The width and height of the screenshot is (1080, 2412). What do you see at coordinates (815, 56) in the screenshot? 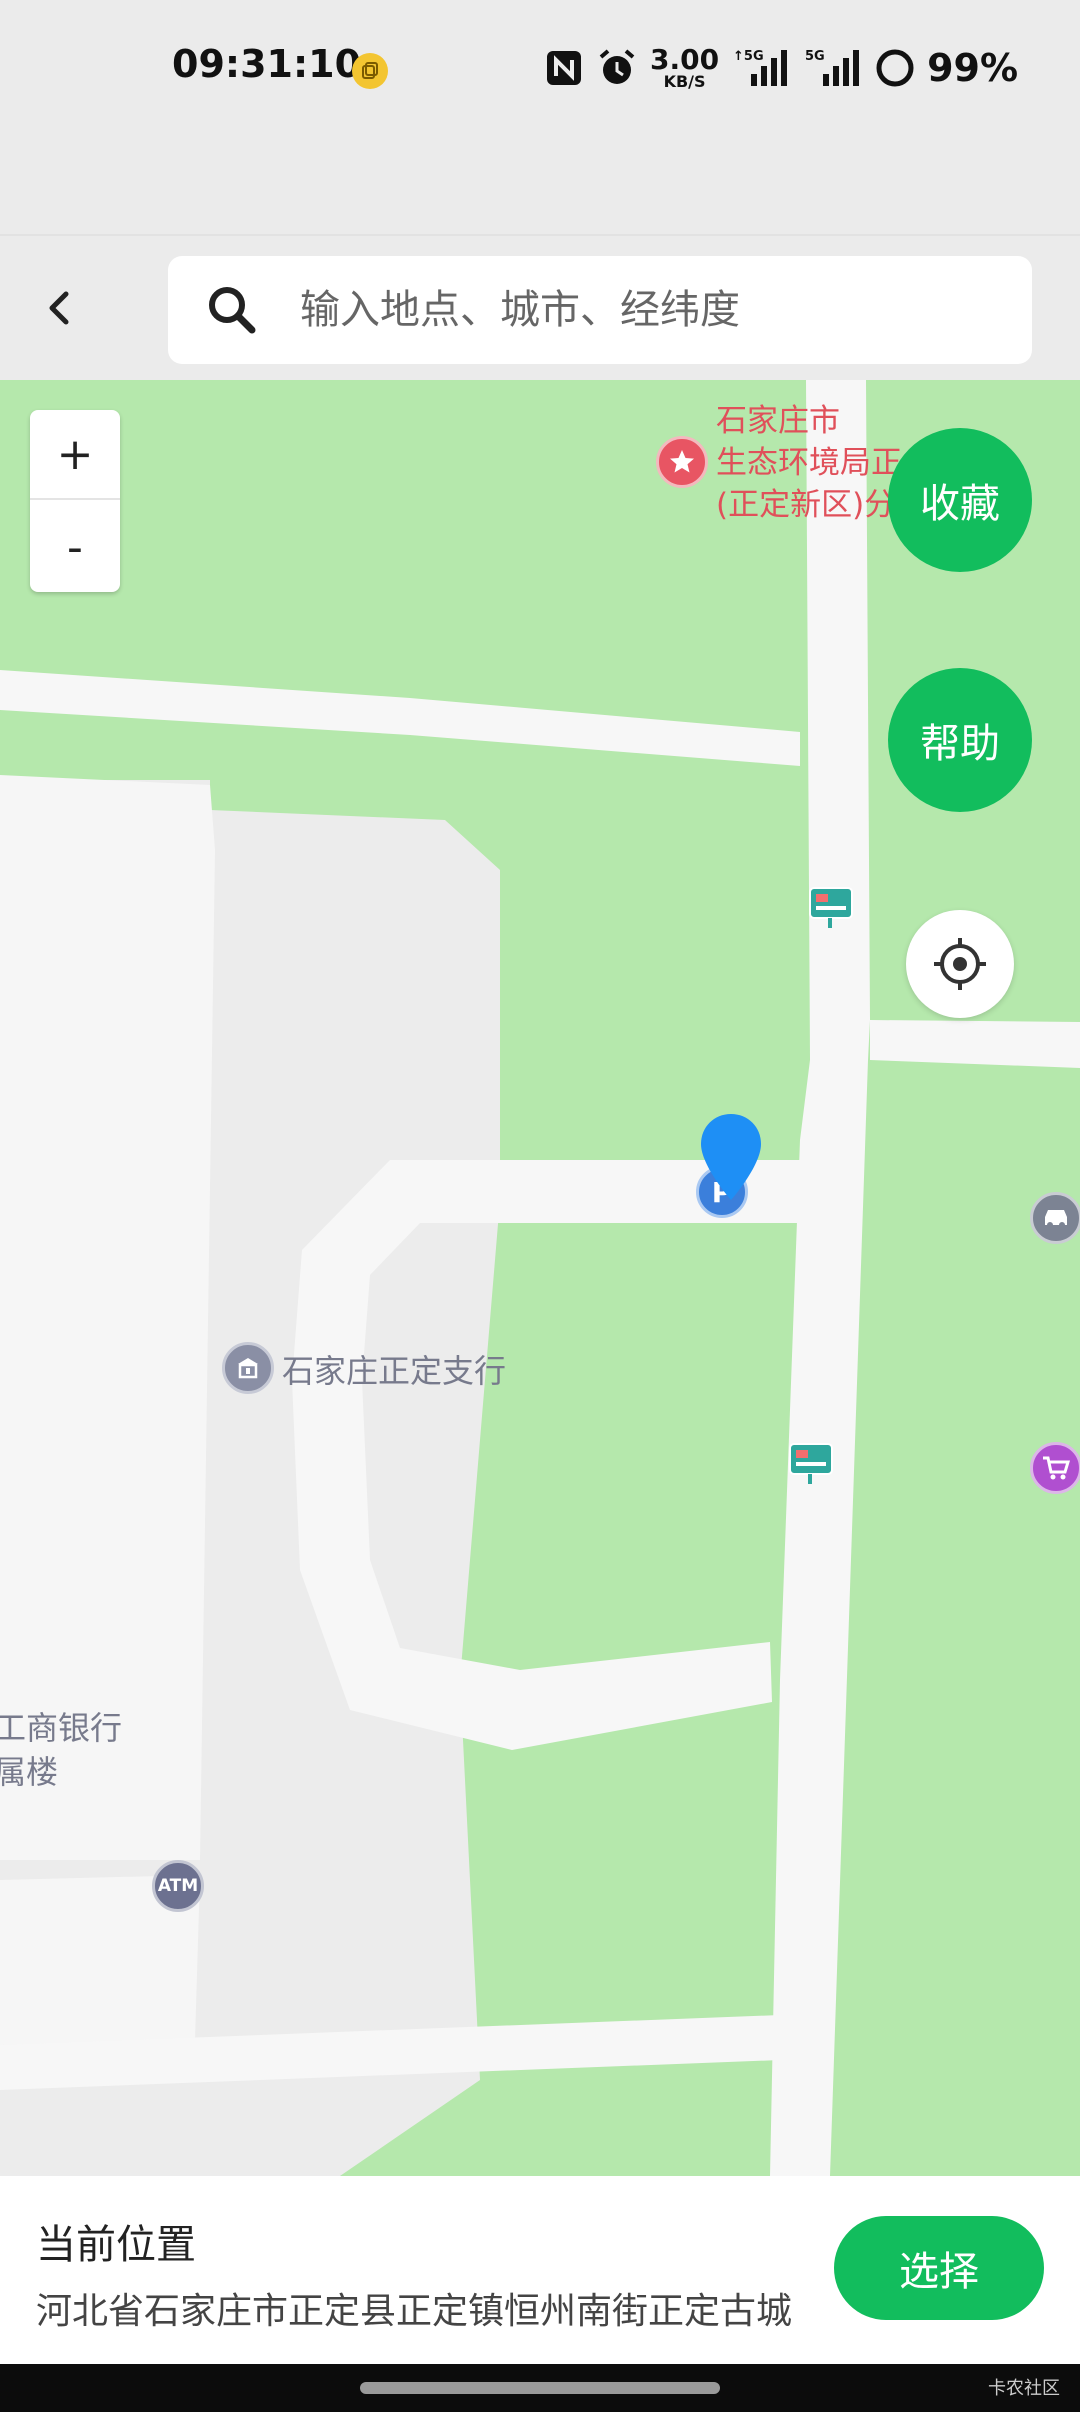
I see `svg-text: 5G` at bounding box center [815, 56].